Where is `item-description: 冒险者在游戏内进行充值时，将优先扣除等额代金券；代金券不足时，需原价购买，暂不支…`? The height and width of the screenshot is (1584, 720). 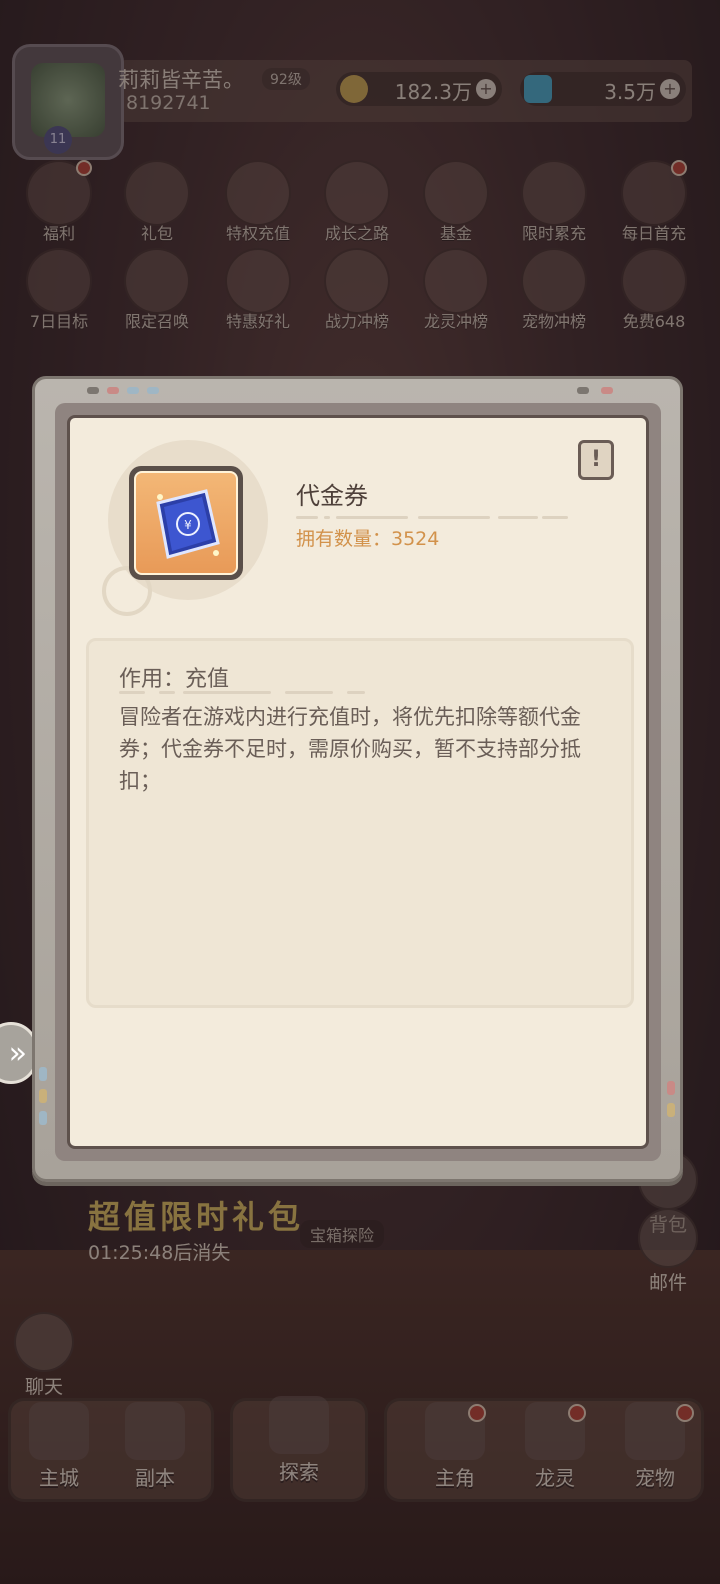
item-description: 冒险者在游戏内进行充值时，将优先扣除等额代金券；代金券不足时，需原价购买，暂不支… is located at coordinates (350, 749).